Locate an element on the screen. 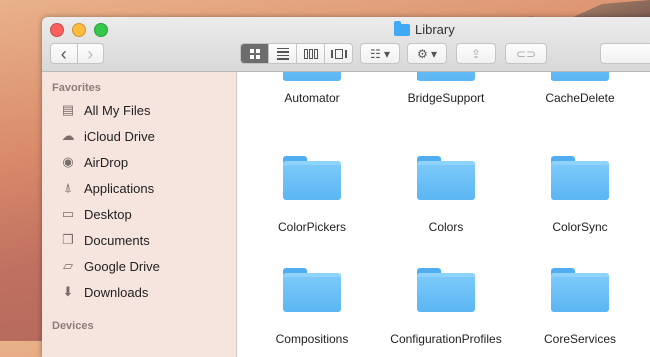 This screenshot has width=650, height=357. window-controls is located at coordinates (79, 30).